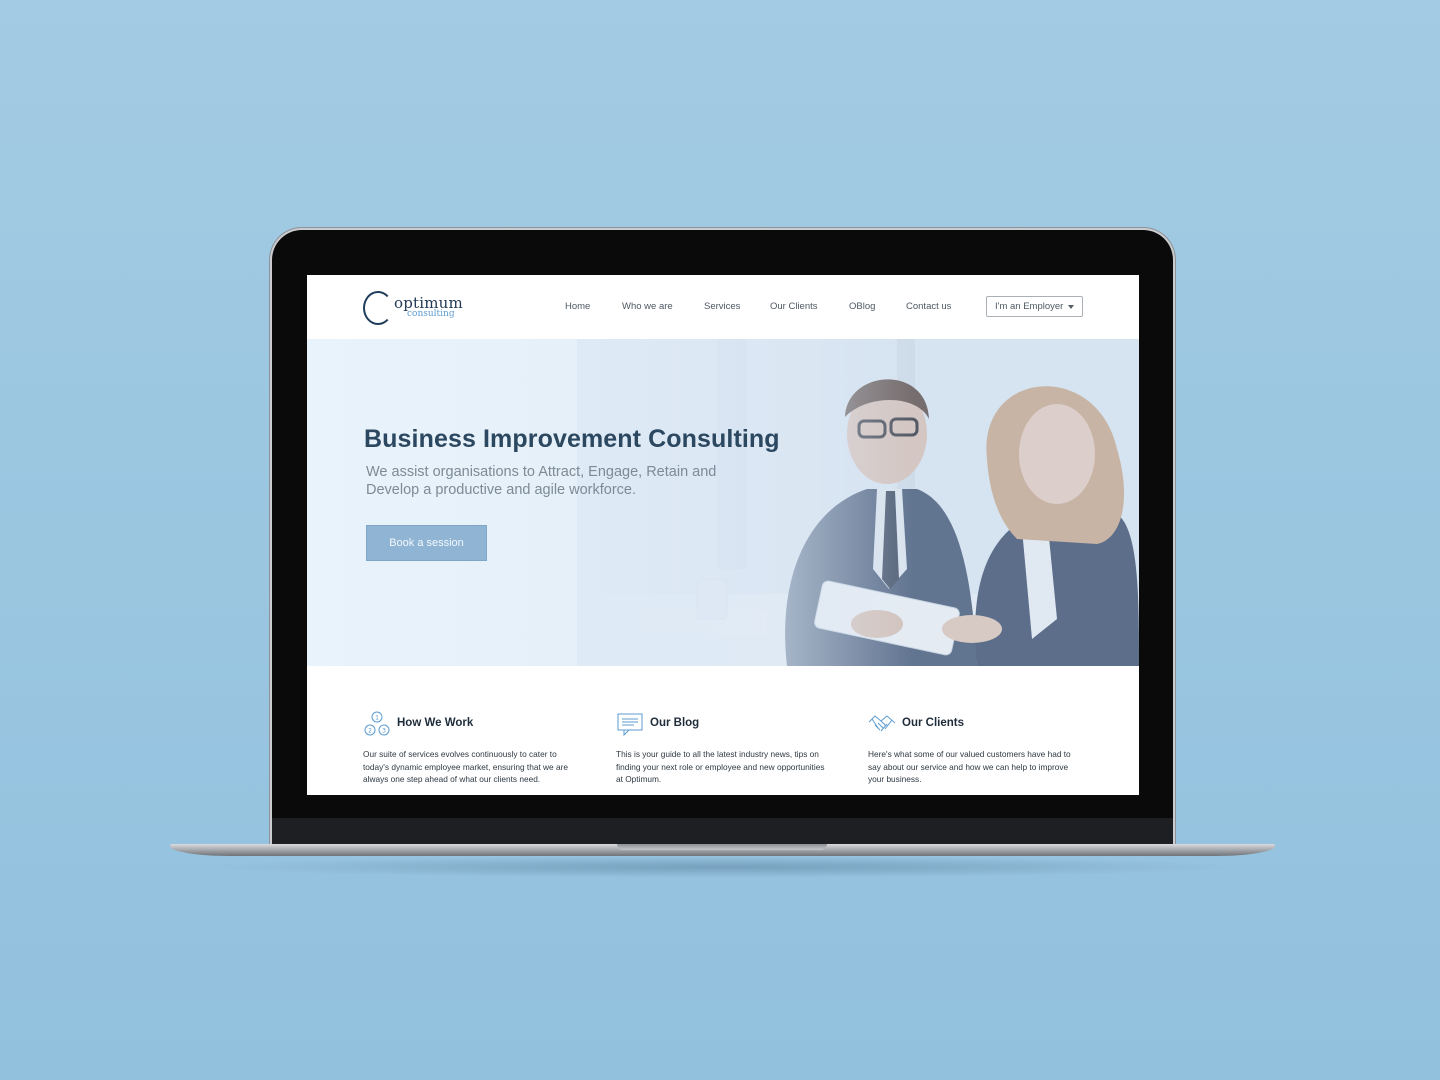 This screenshot has height=1080, width=1440. I want to click on feature-title: How We Work, so click(435, 723).